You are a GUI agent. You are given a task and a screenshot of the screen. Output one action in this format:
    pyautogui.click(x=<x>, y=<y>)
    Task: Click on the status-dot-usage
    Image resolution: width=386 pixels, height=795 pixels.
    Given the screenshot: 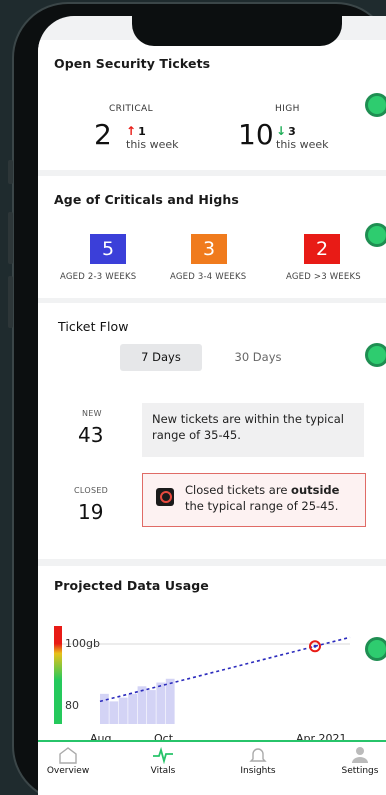 What is the action you would take?
    pyautogui.click(x=377, y=649)
    